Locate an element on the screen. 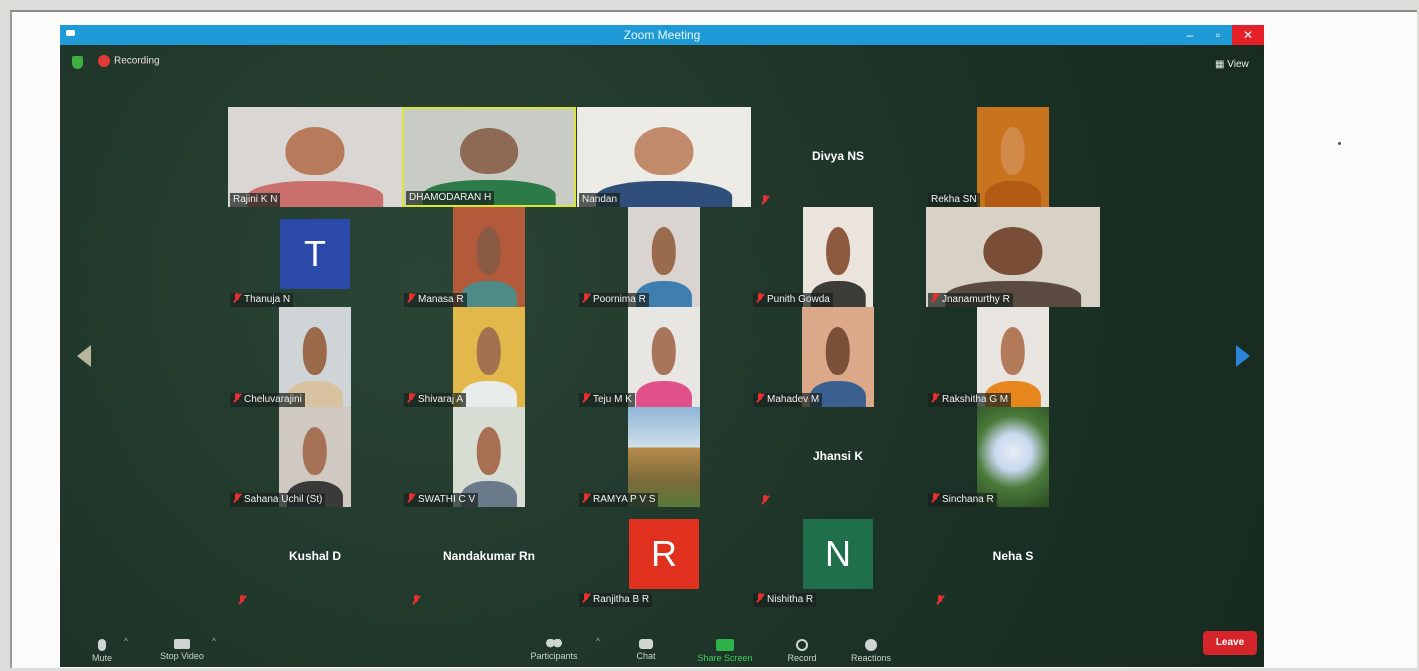  participant-tile: R Ranjitha B R is located at coordinates (664, 557).